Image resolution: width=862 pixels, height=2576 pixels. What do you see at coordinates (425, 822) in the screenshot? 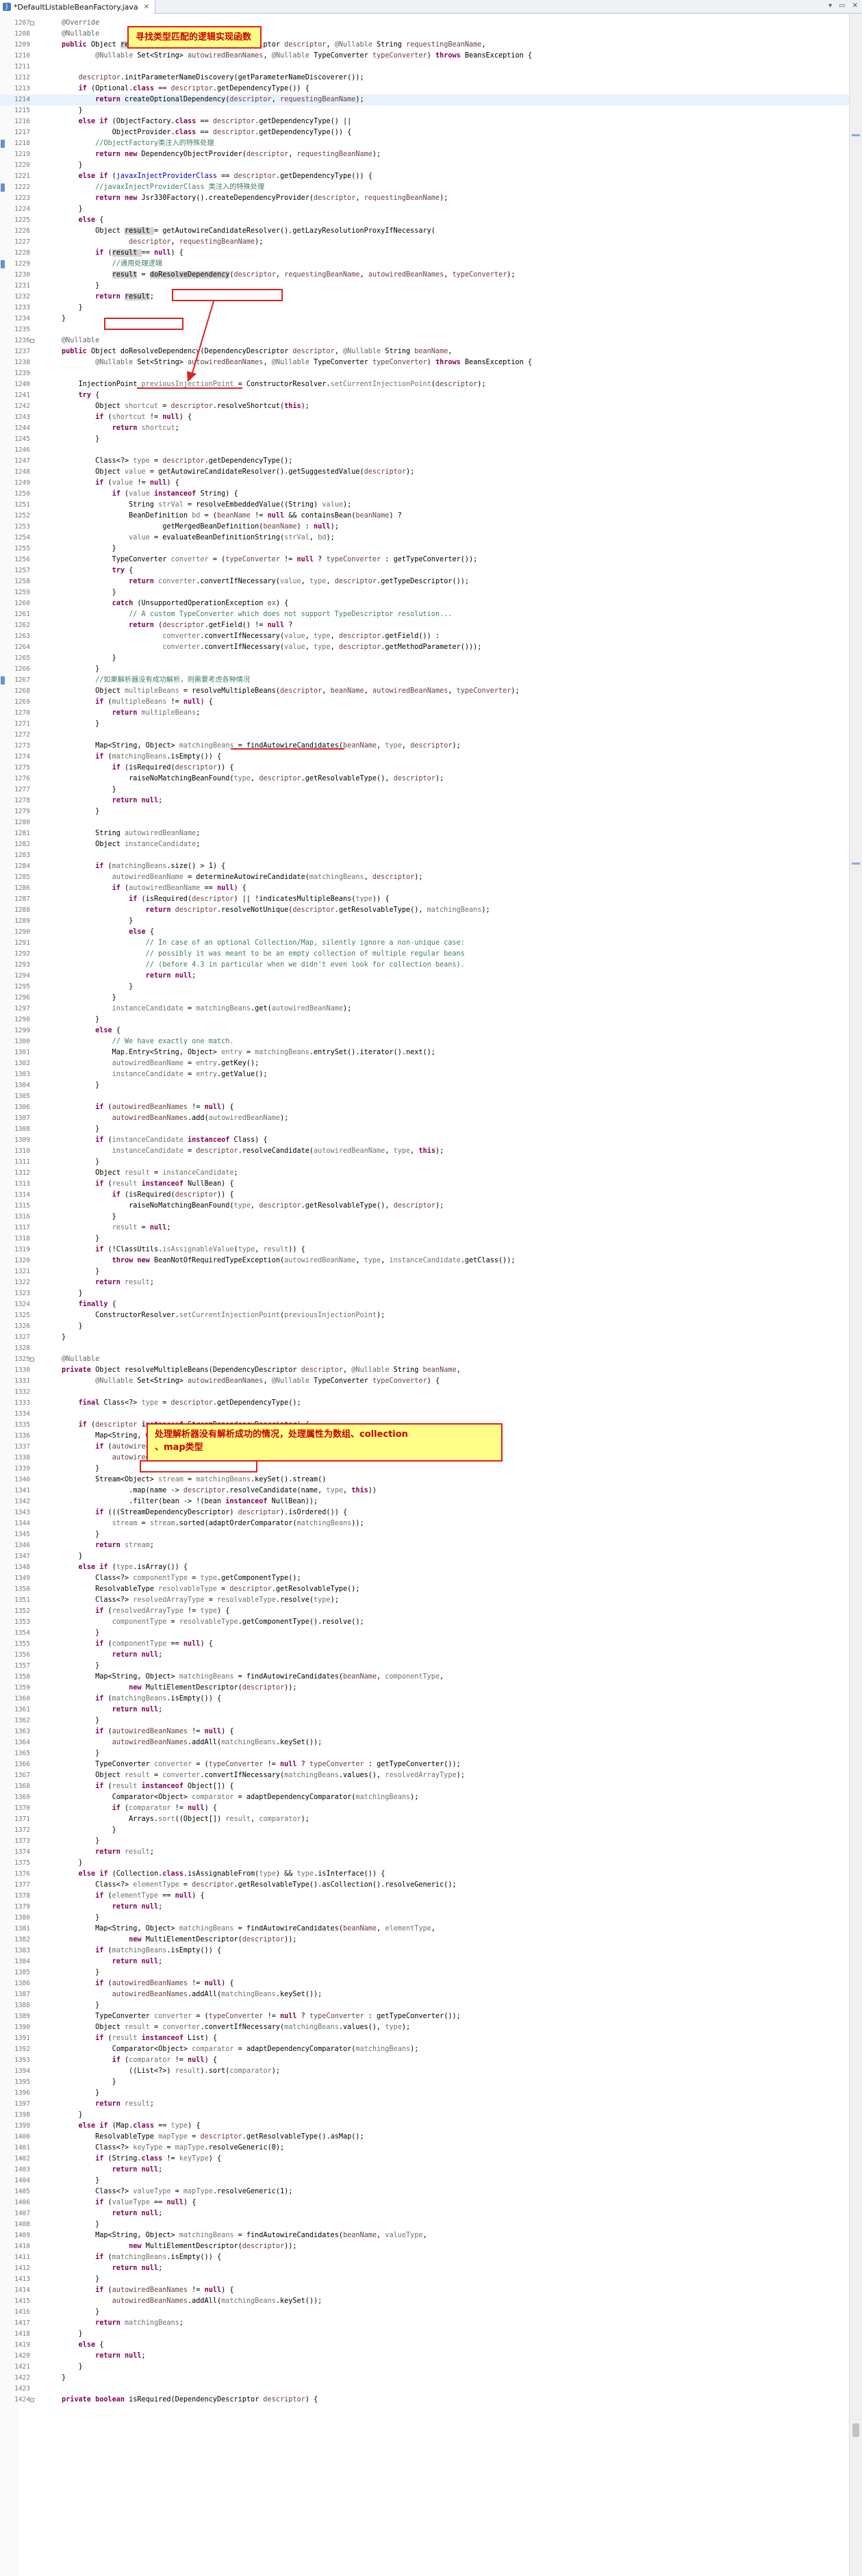
I see `code-line: 1280` at bounding box center [425, 822].